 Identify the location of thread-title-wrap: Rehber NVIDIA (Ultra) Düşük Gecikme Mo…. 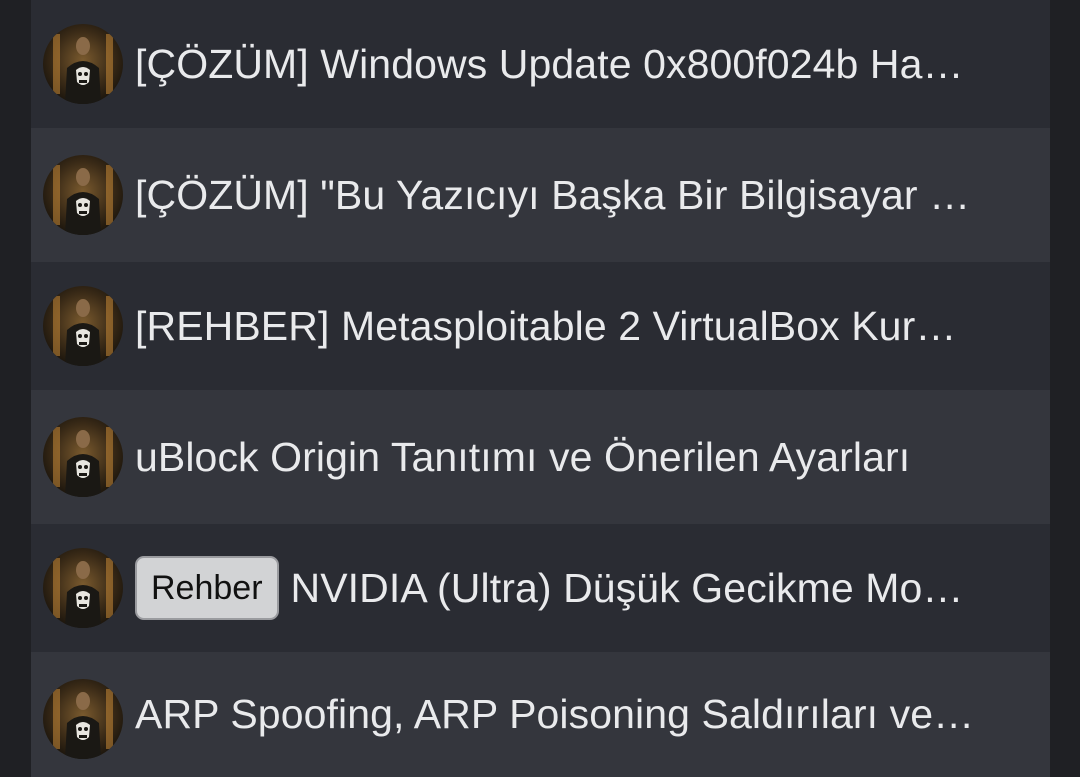
(581, 588).